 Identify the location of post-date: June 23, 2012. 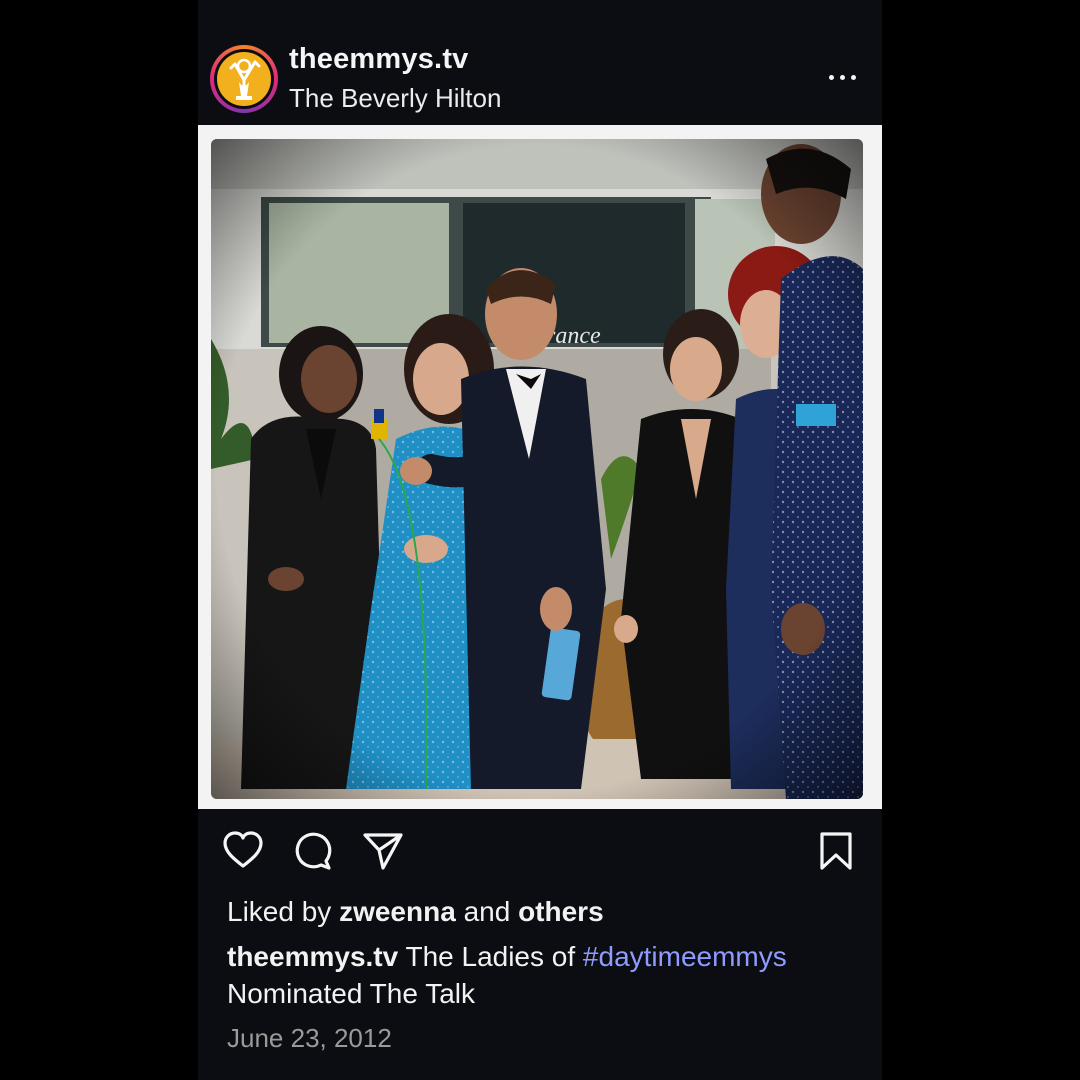
(309, 1038).